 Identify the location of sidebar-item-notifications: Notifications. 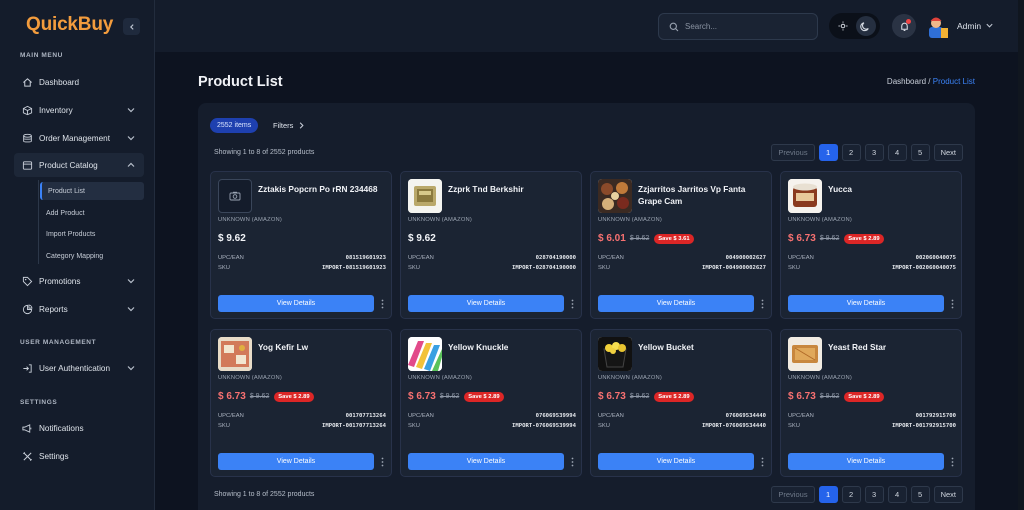
(79, 428).